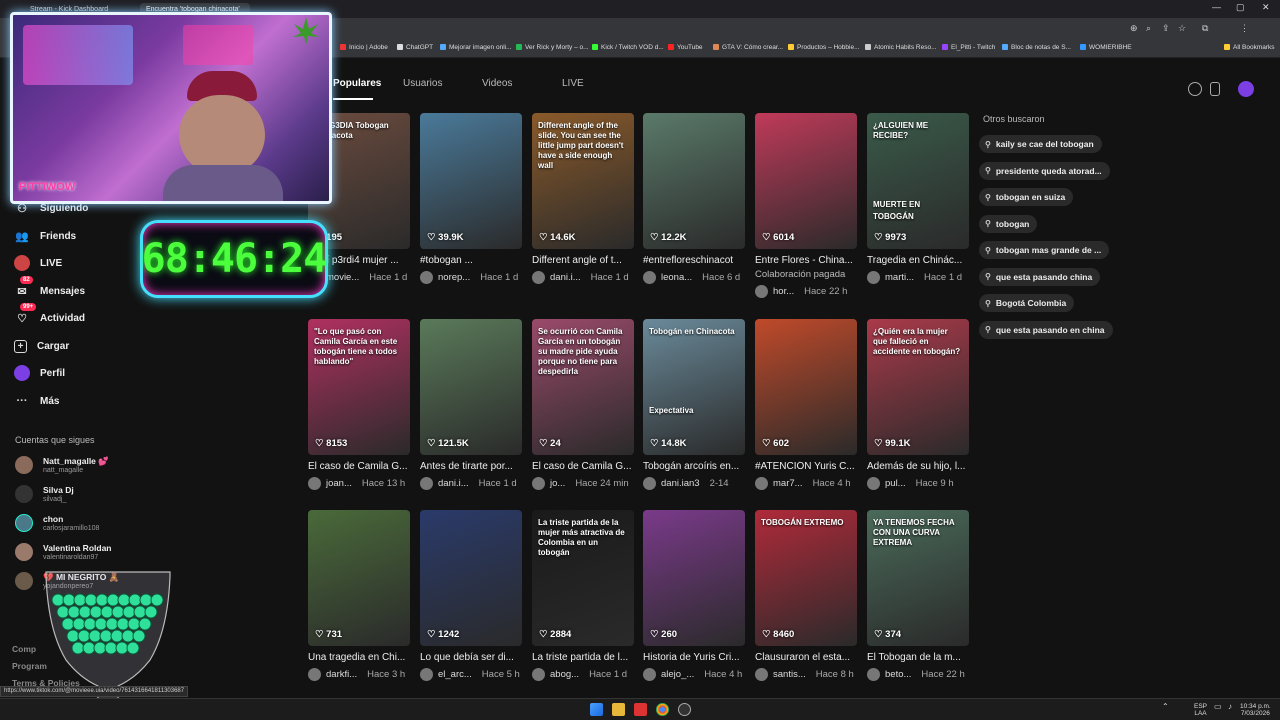 The image size is (1280, 720). I want to click on coins-icon, so click(1195, 89).